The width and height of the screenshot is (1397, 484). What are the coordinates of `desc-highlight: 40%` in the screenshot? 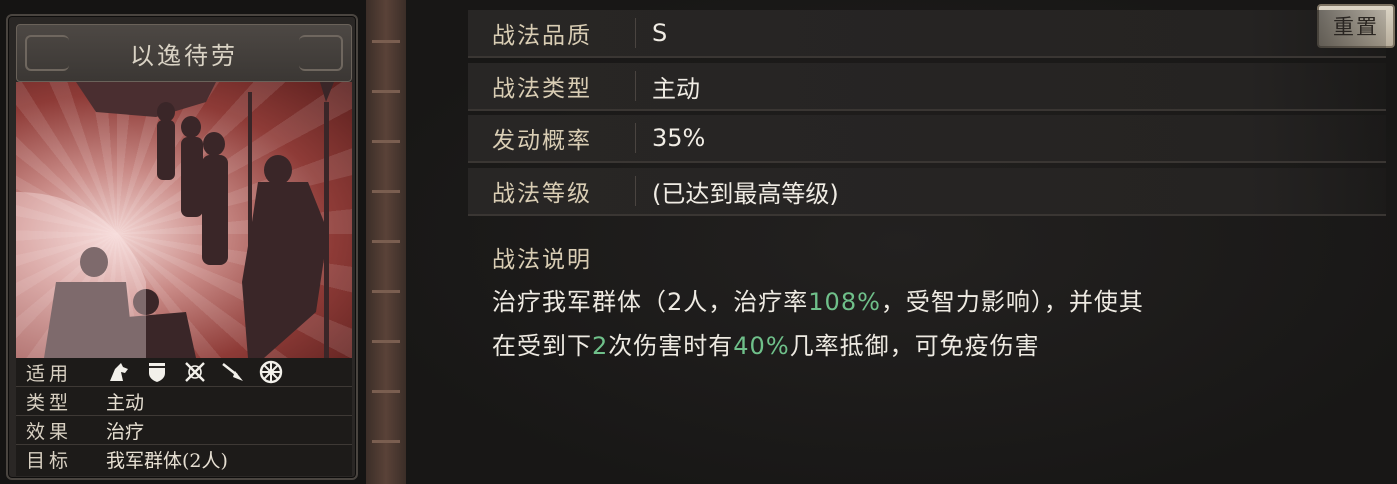 It's located at (761, 346).